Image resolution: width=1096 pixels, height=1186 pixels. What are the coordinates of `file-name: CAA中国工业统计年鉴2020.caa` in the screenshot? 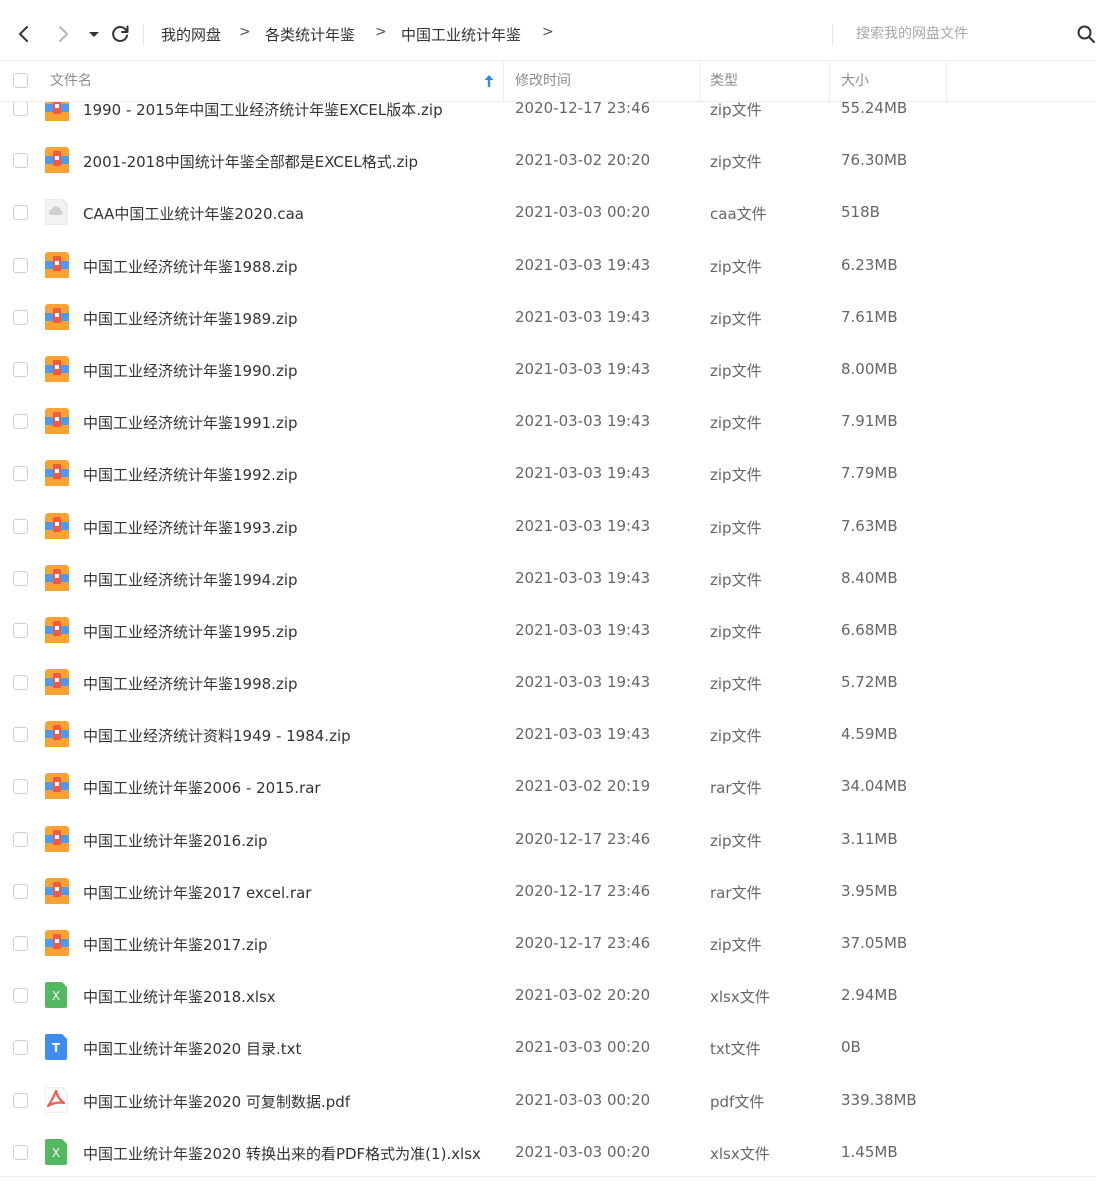 It's located at (193, 213).